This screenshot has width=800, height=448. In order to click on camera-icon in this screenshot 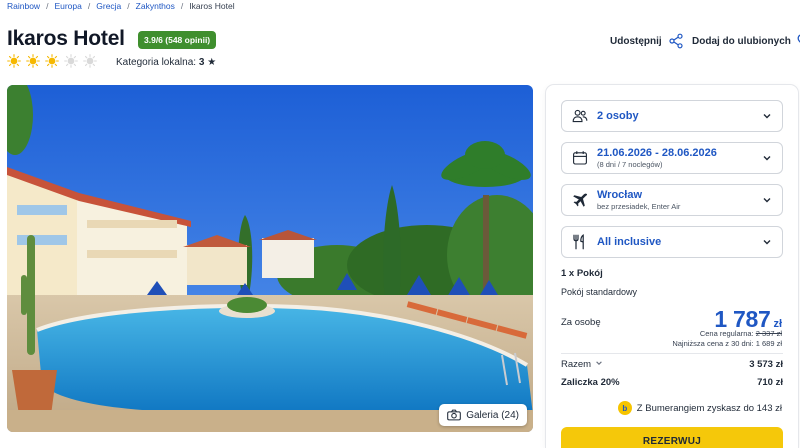, I will do `click(454, 415)`.